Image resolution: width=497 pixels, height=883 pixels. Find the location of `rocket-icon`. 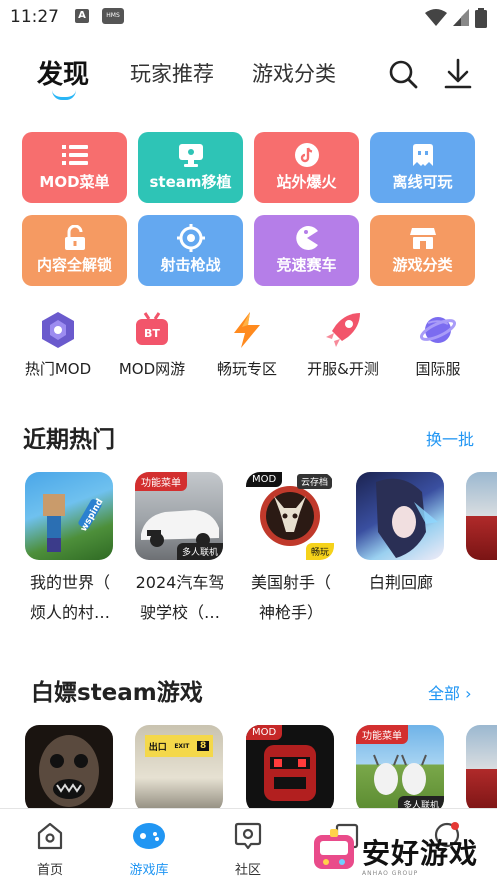

rocket-icon is located at coordinates (343, 330).